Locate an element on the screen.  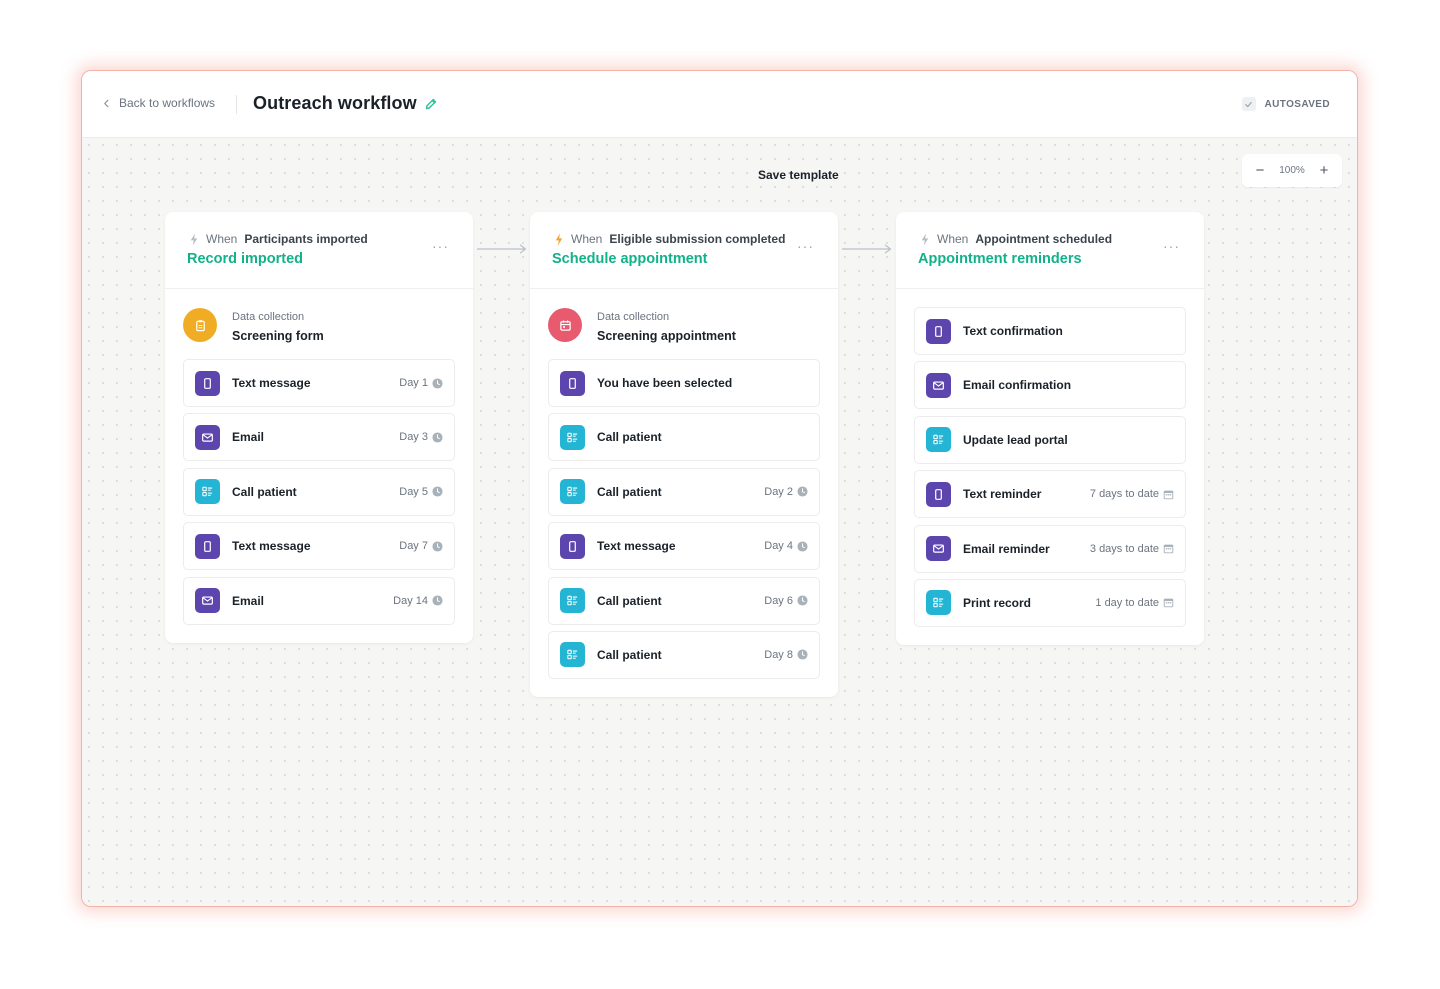
connector-arrow-icon is located at coordinates (867, 249).